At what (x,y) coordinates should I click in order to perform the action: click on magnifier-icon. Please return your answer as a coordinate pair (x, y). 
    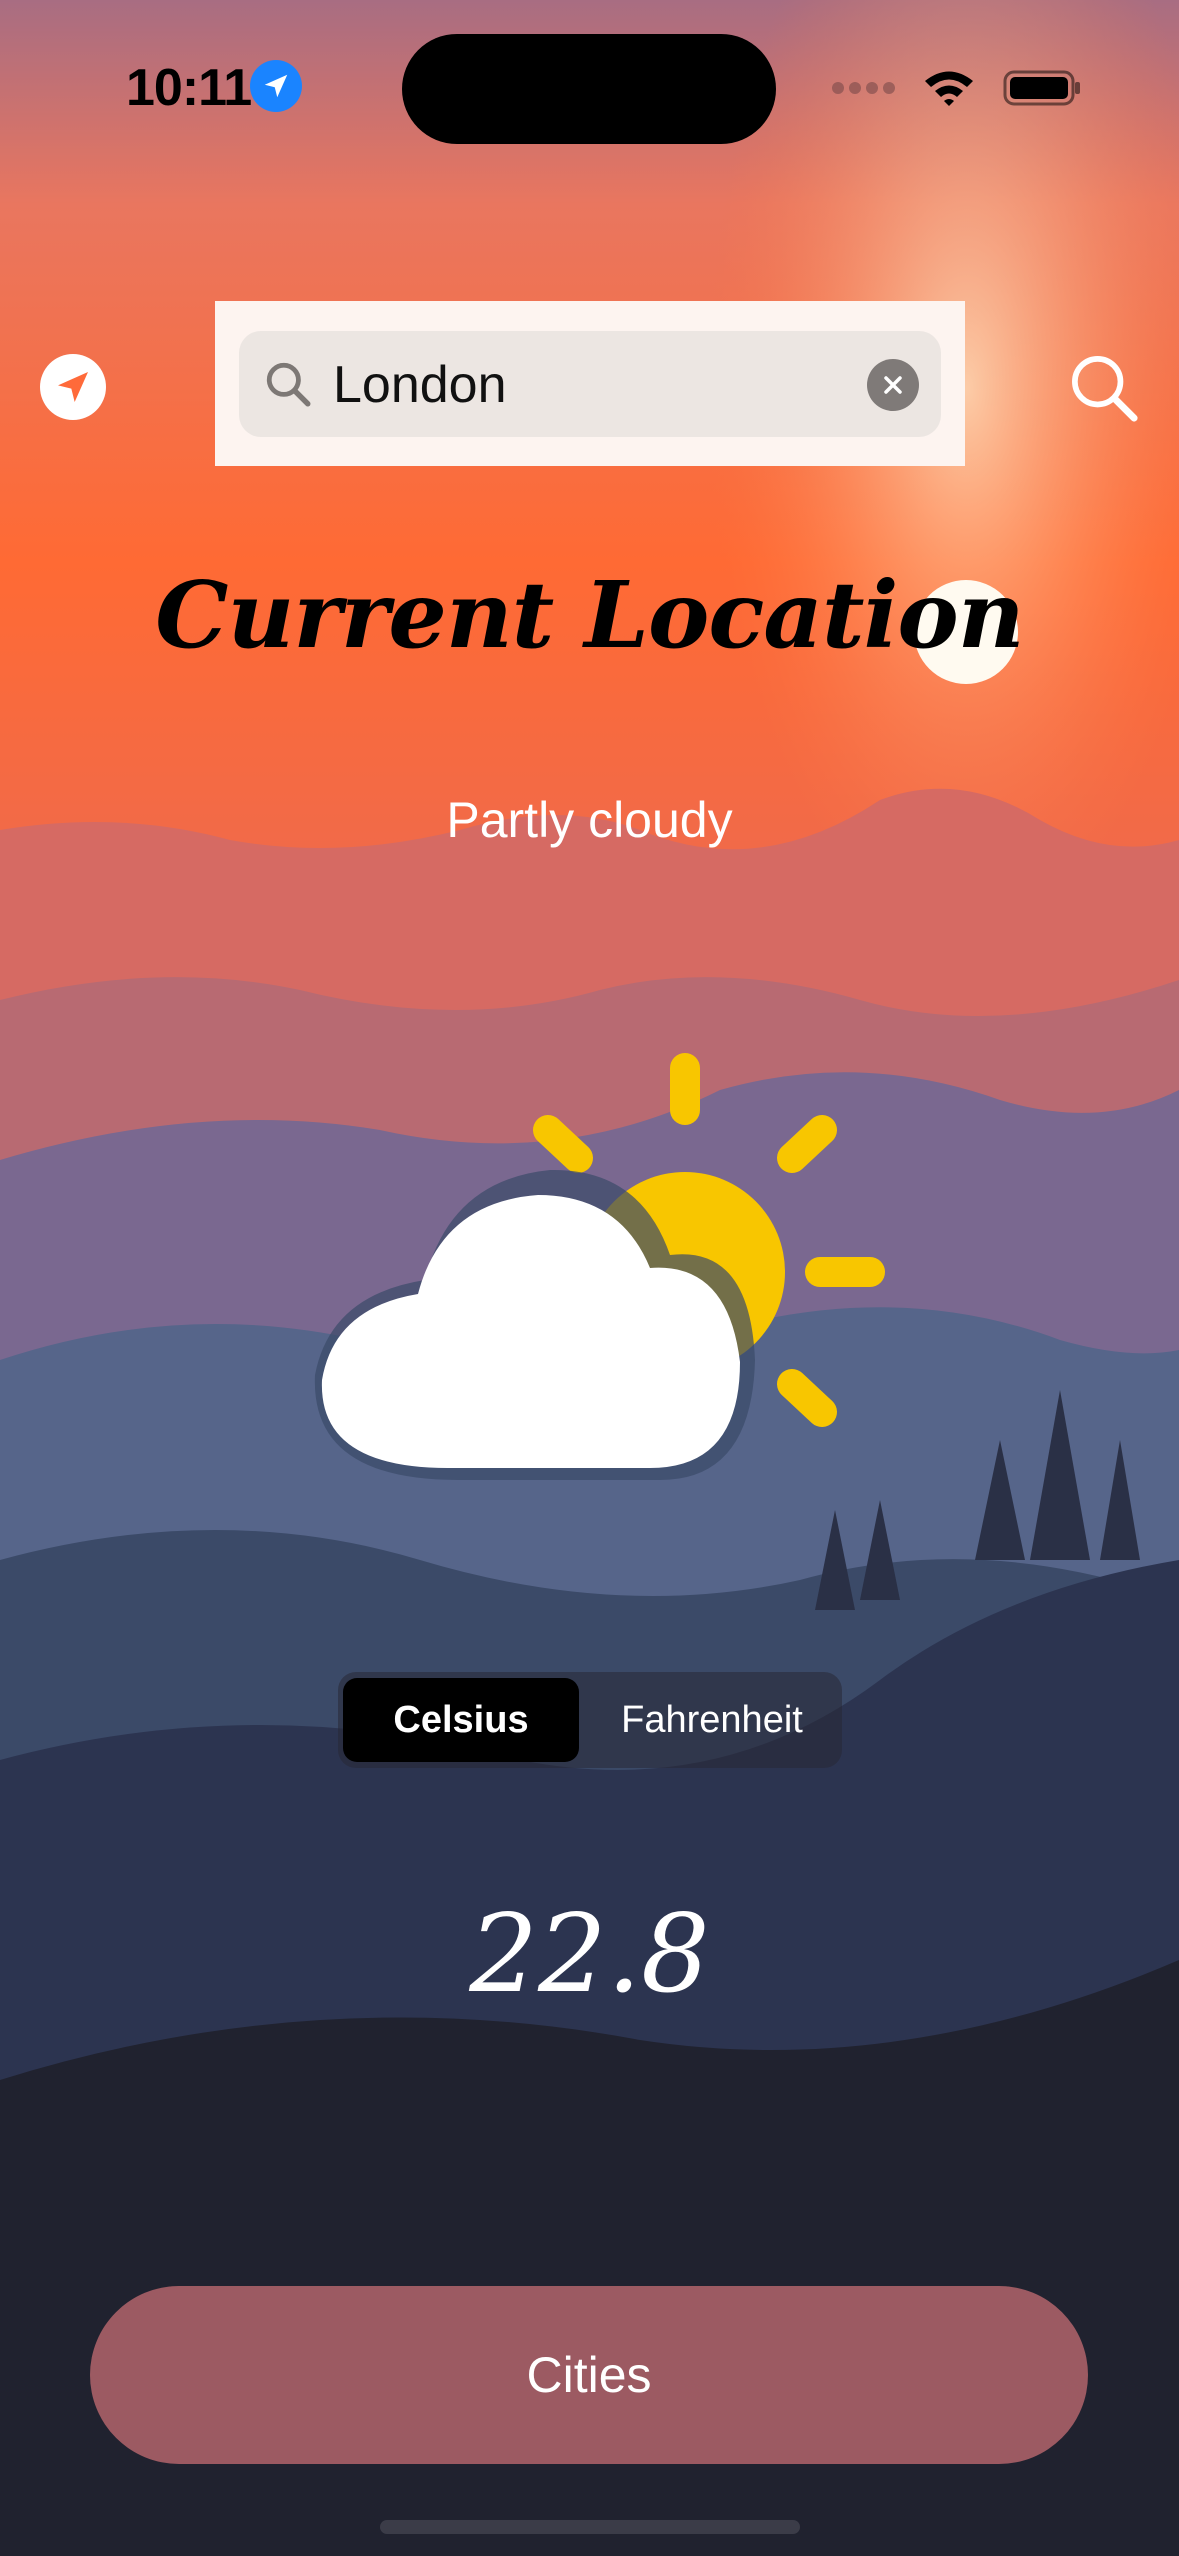
    Looking at the image, I should click on (288, 384).